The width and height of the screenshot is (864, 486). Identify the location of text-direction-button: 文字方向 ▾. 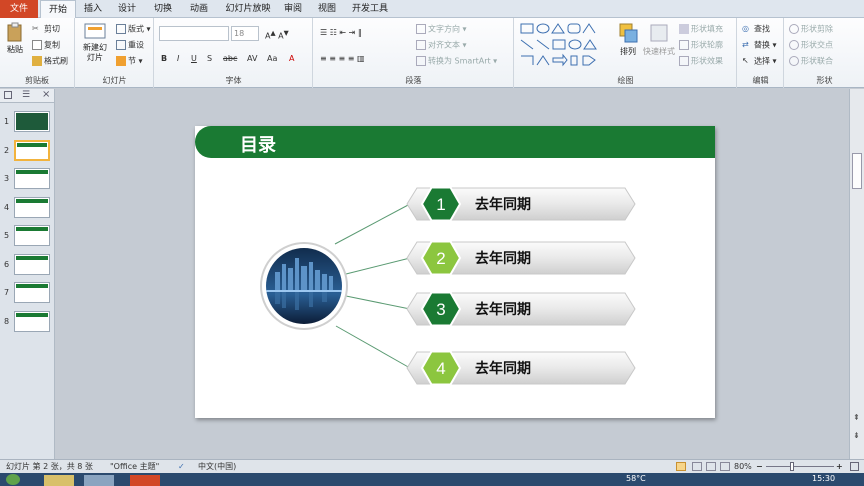
(441, 29).